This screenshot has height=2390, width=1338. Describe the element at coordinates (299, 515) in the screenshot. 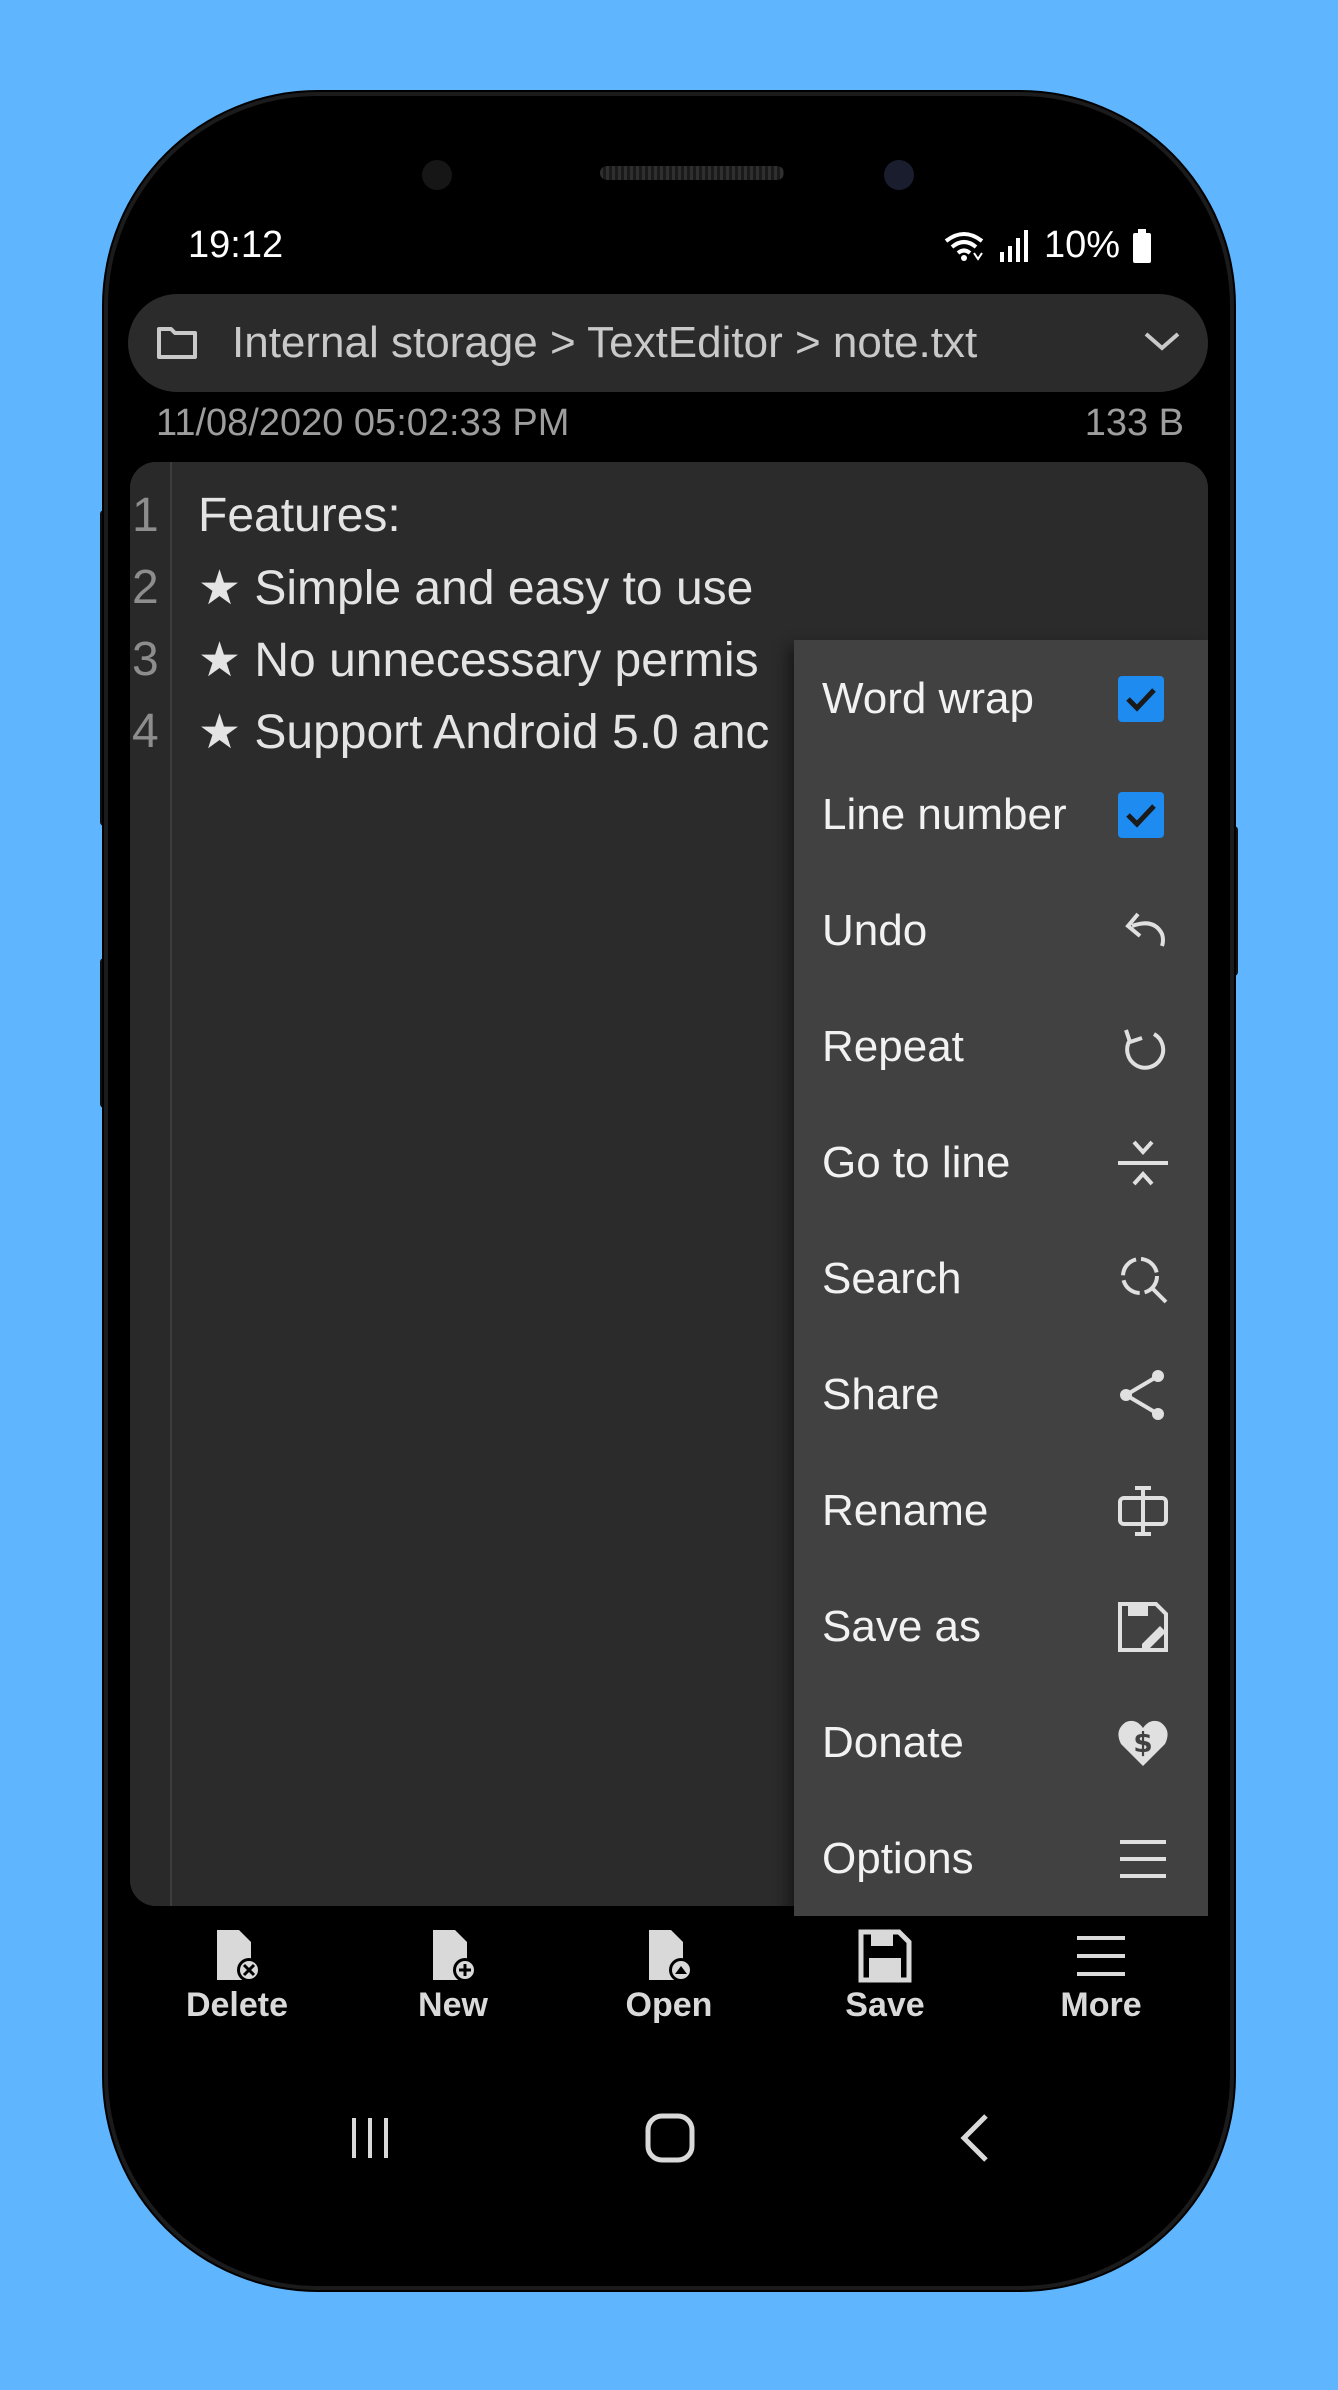

I see `text-line: Features:` at that location.